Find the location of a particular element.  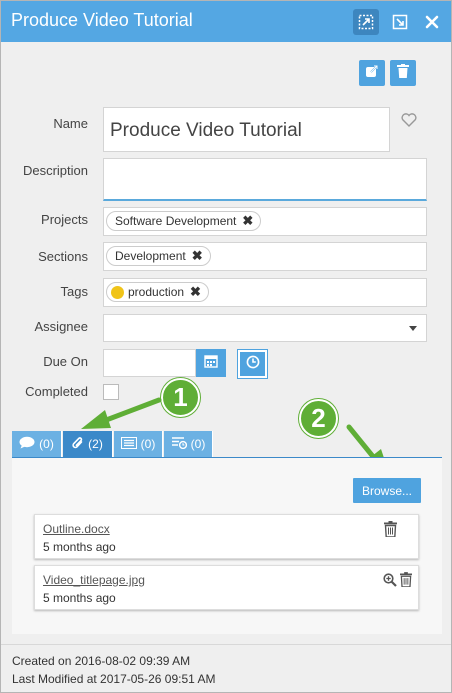

footer-divider is located at coordinates (226, 644).